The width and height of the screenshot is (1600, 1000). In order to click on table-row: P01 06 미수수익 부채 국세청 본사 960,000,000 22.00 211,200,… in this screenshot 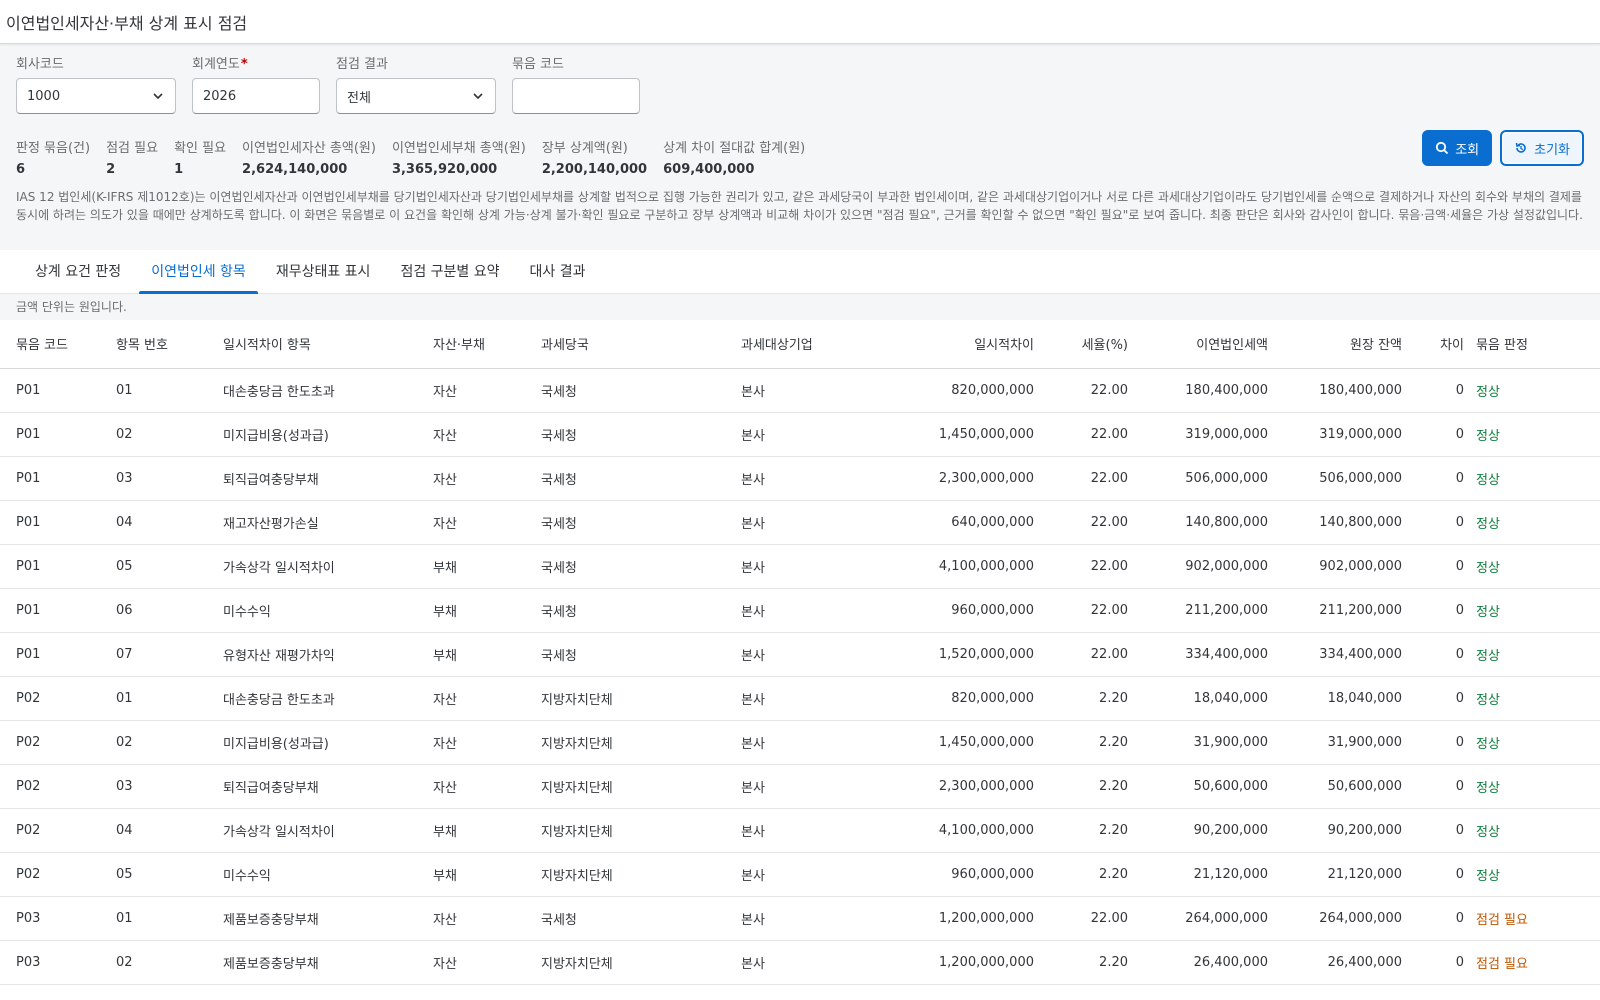, I will do `click(800, 610)`.